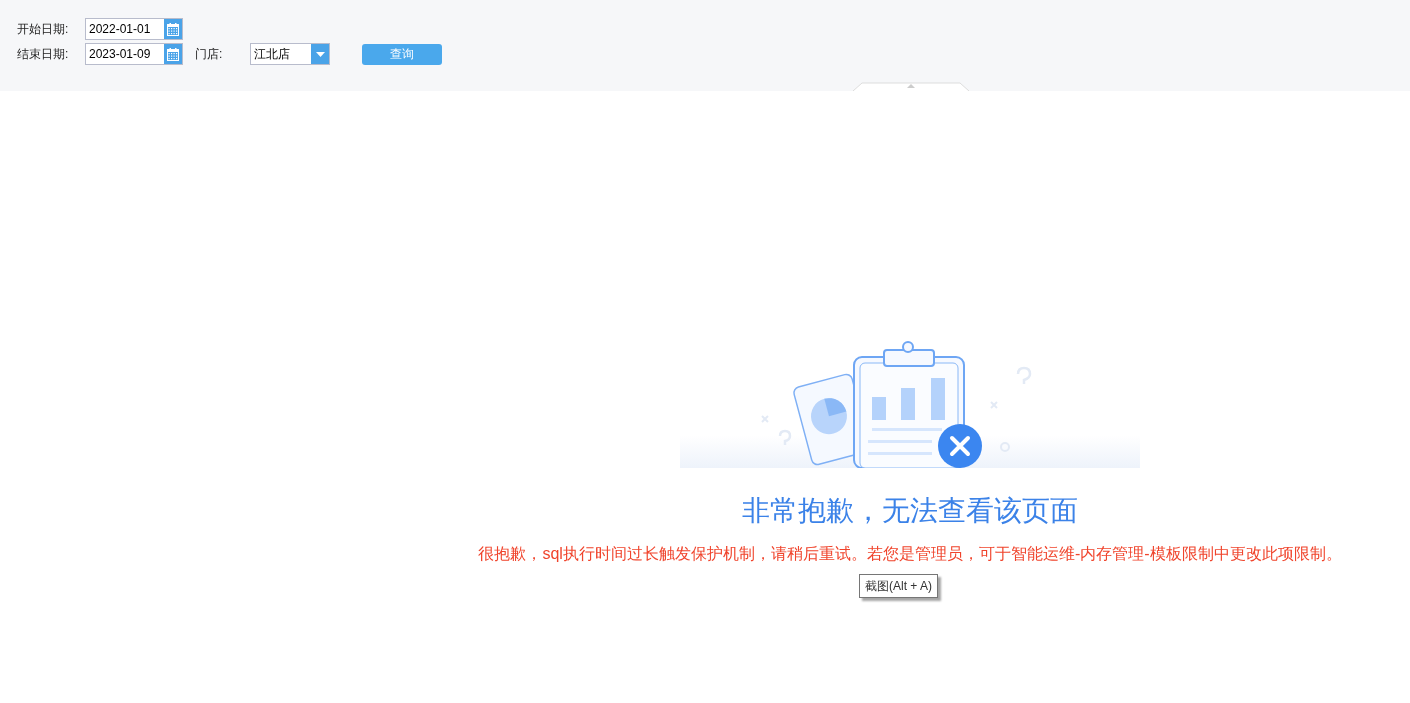 Image resolution: width=1410 pixels, height=703 pixels. I want to click on store-dropdown: 江北店, so click(290, 54).